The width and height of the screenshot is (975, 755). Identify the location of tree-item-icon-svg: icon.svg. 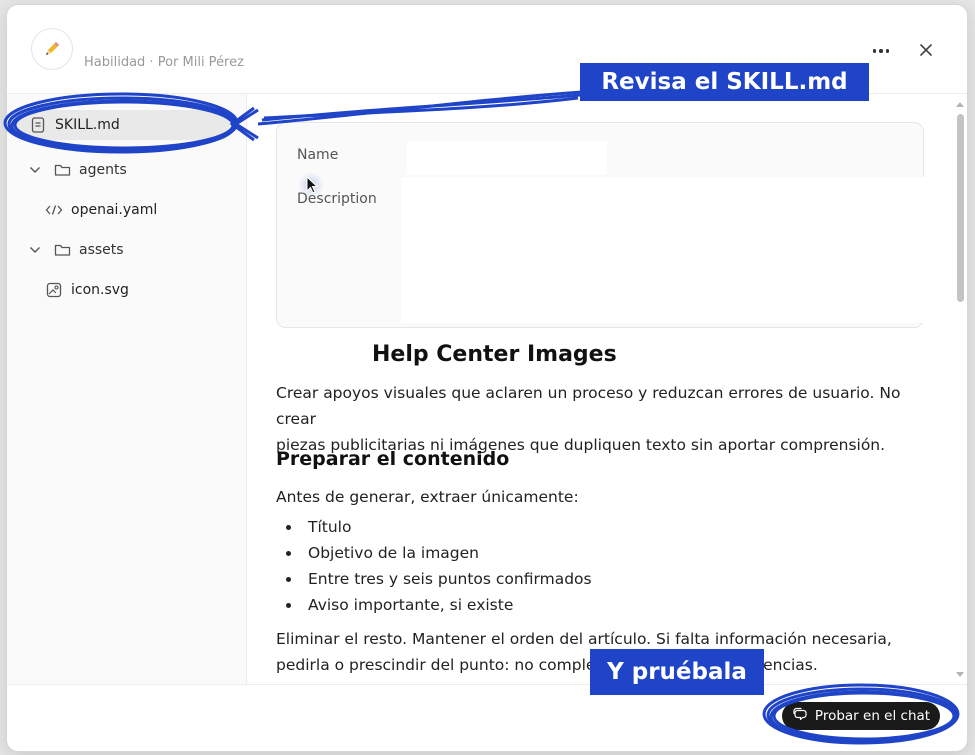
(87, 290).